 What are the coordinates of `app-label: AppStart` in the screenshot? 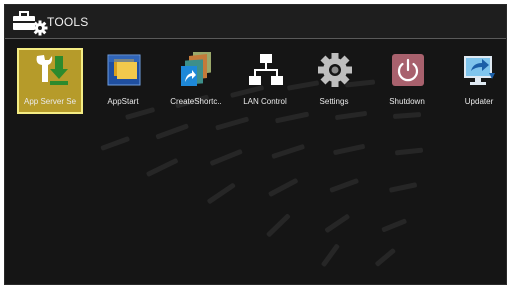 It's located at (123, 101).